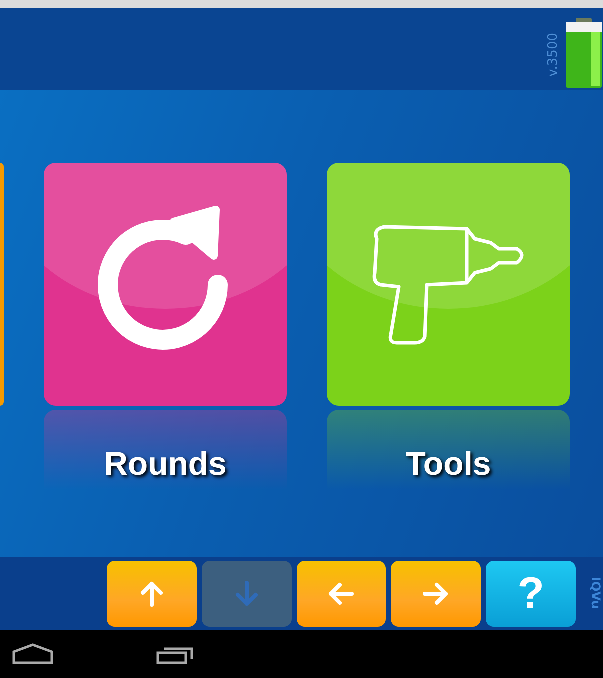  What do you see at coordinates (165, 464) in the screenshot?
I see `tile-label: Rounds` at bounding box center [165, 464].